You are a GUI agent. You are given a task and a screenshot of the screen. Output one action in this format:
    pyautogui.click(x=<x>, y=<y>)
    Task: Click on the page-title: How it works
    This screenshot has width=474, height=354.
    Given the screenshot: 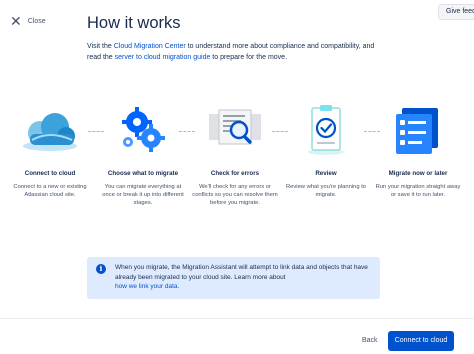 What is the action you would take?
    pyautogui.click(x=134, y=23)
    